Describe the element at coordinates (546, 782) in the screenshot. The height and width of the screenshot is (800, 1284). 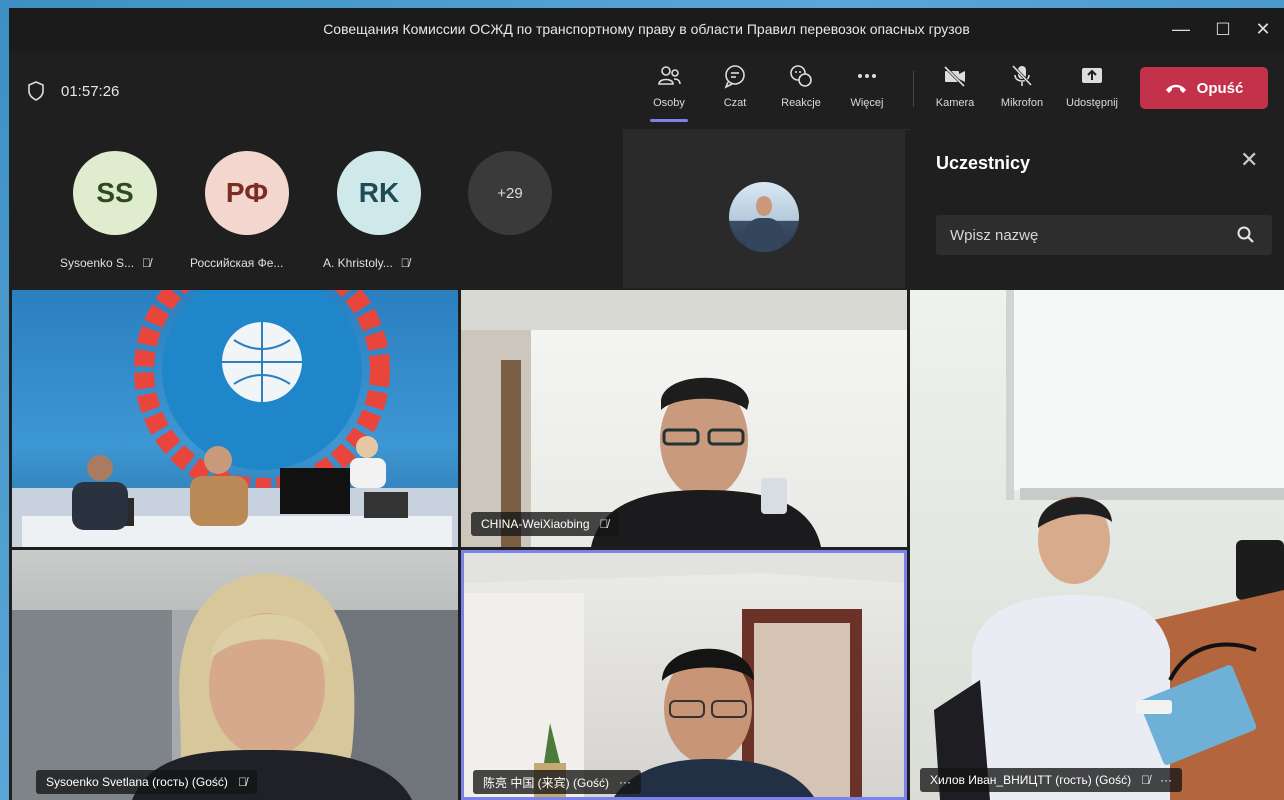
I see `participant-name-text: 陈亮 中国 (来宾) (Gość)` at that location.